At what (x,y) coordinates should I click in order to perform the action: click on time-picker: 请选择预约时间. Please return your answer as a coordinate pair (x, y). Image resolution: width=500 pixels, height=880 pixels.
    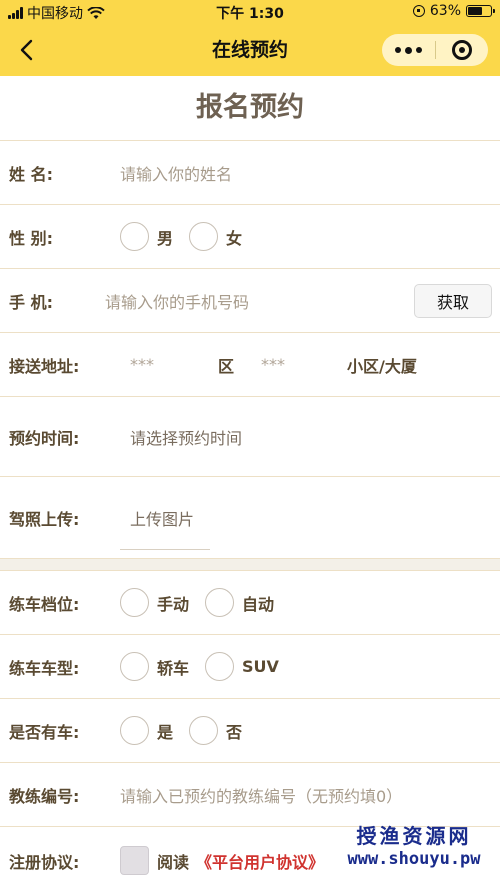
    Looking at the image, I should click on (186, 437).